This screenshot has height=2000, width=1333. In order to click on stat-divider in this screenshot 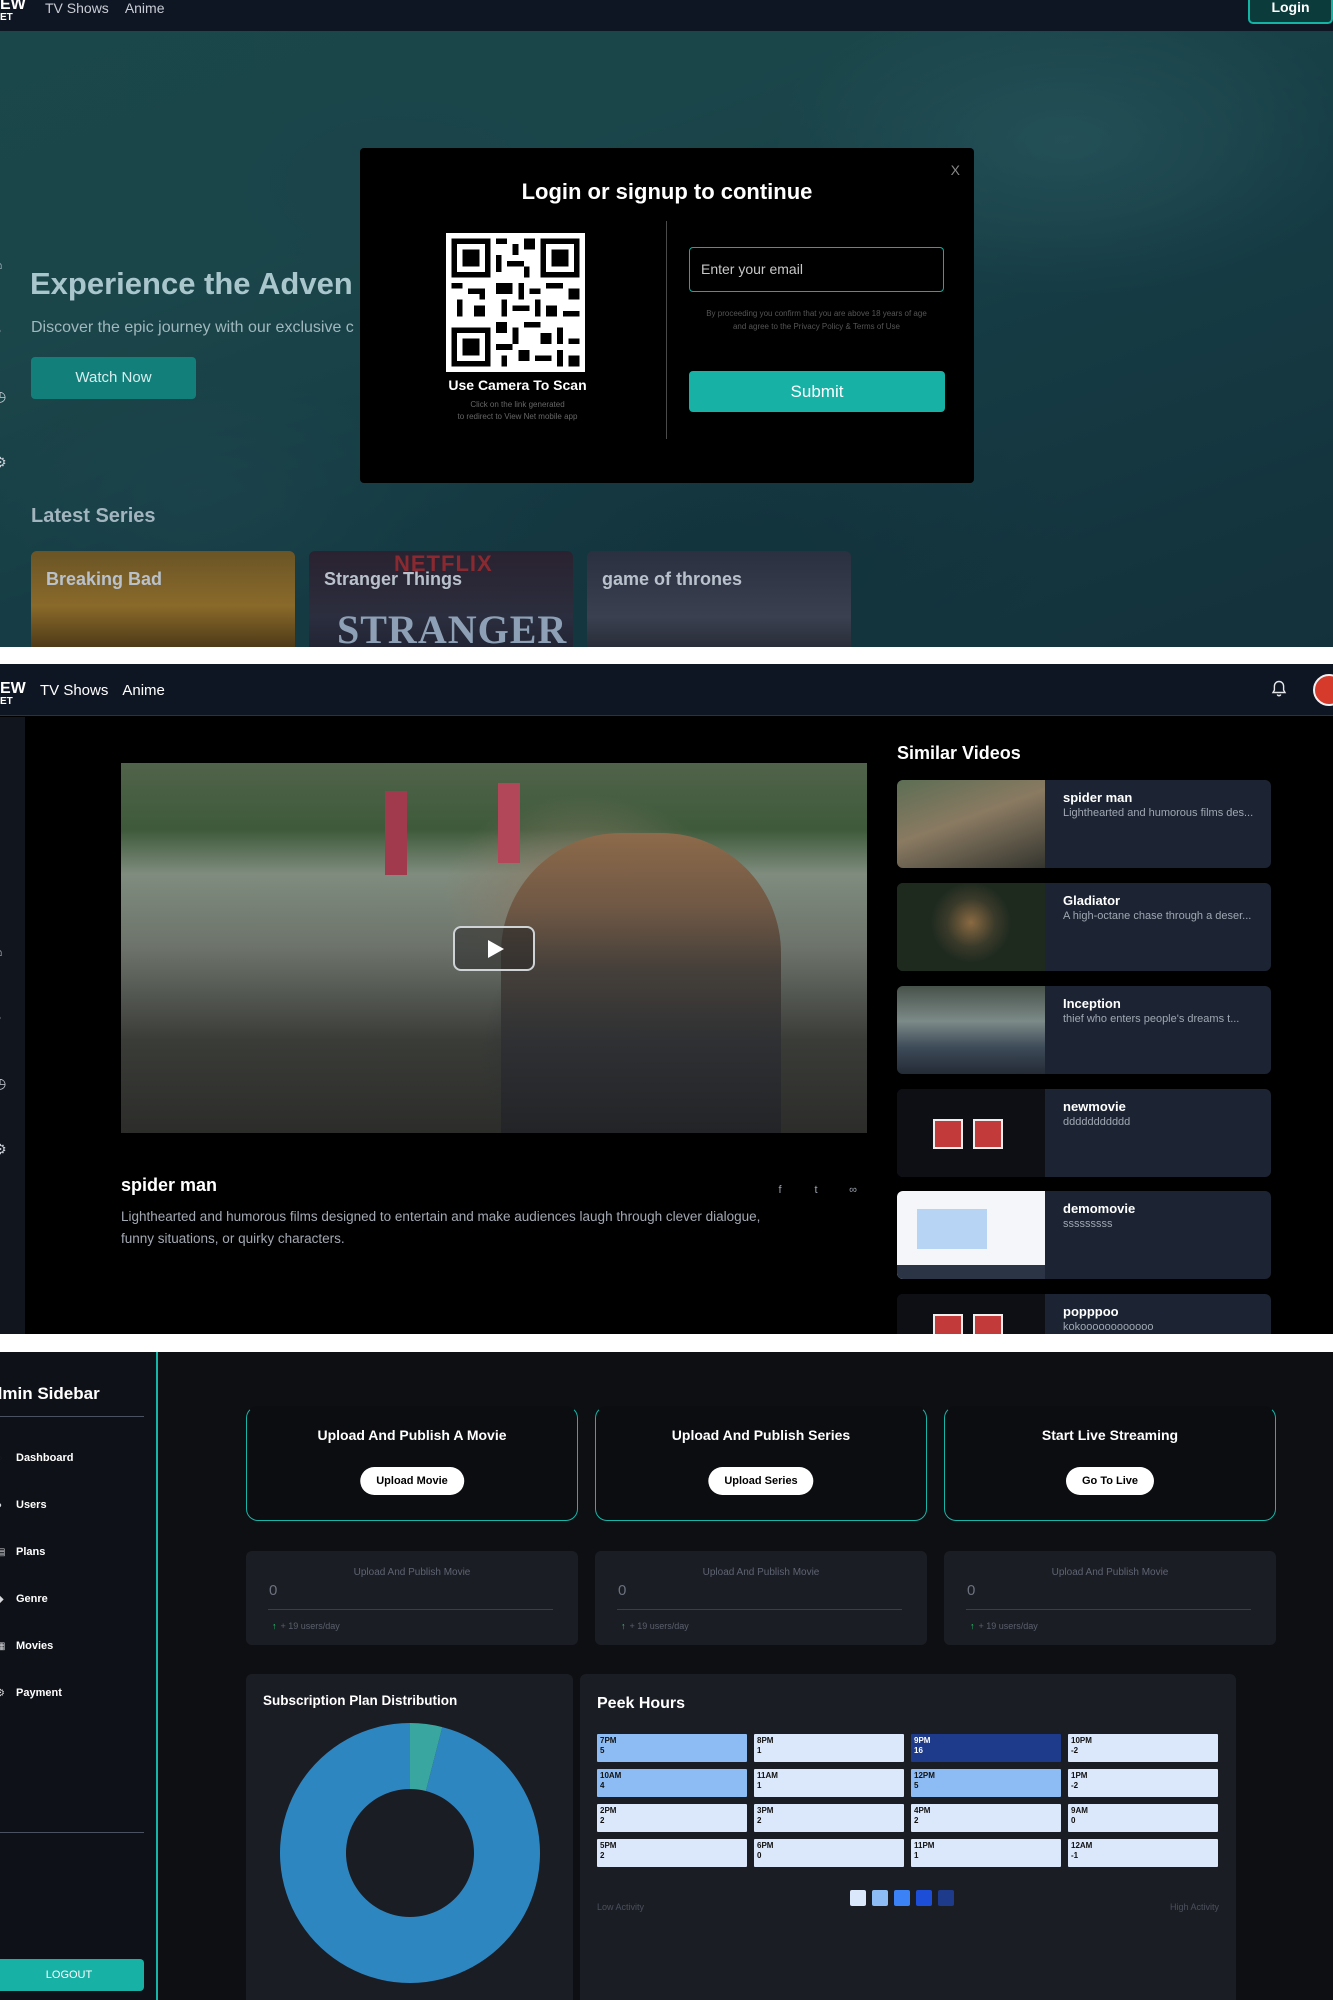, I will do `click(410, 1609)`.